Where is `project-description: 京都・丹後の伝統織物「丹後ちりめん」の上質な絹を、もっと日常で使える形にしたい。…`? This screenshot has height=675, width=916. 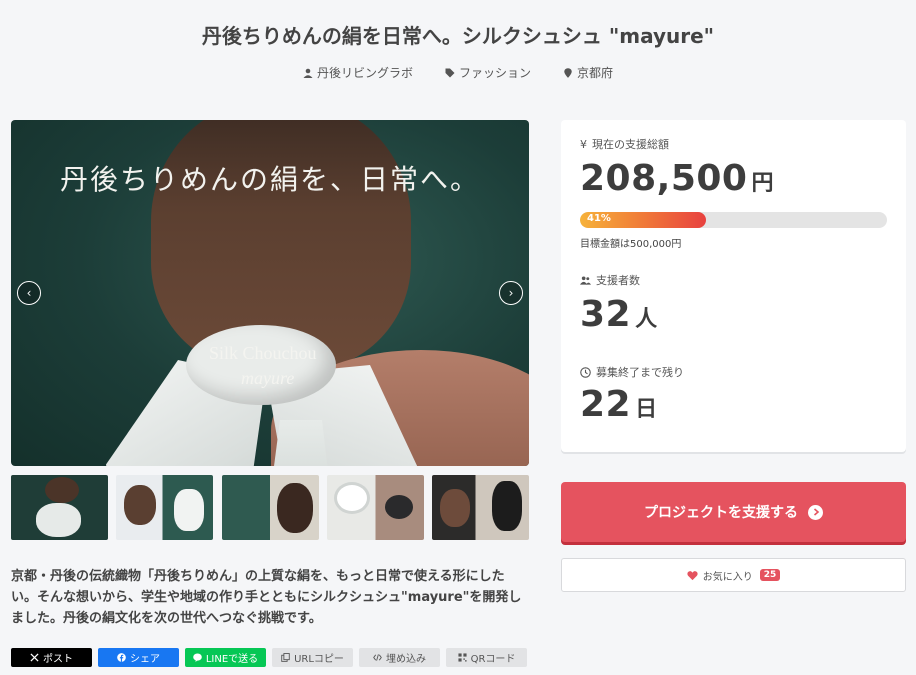
project-description: 京都・丹後の伝統織物「丹後ちりめん」の上質な絹を、もっと日常で使える形にしたい。… is located at coordinates (266, 597).